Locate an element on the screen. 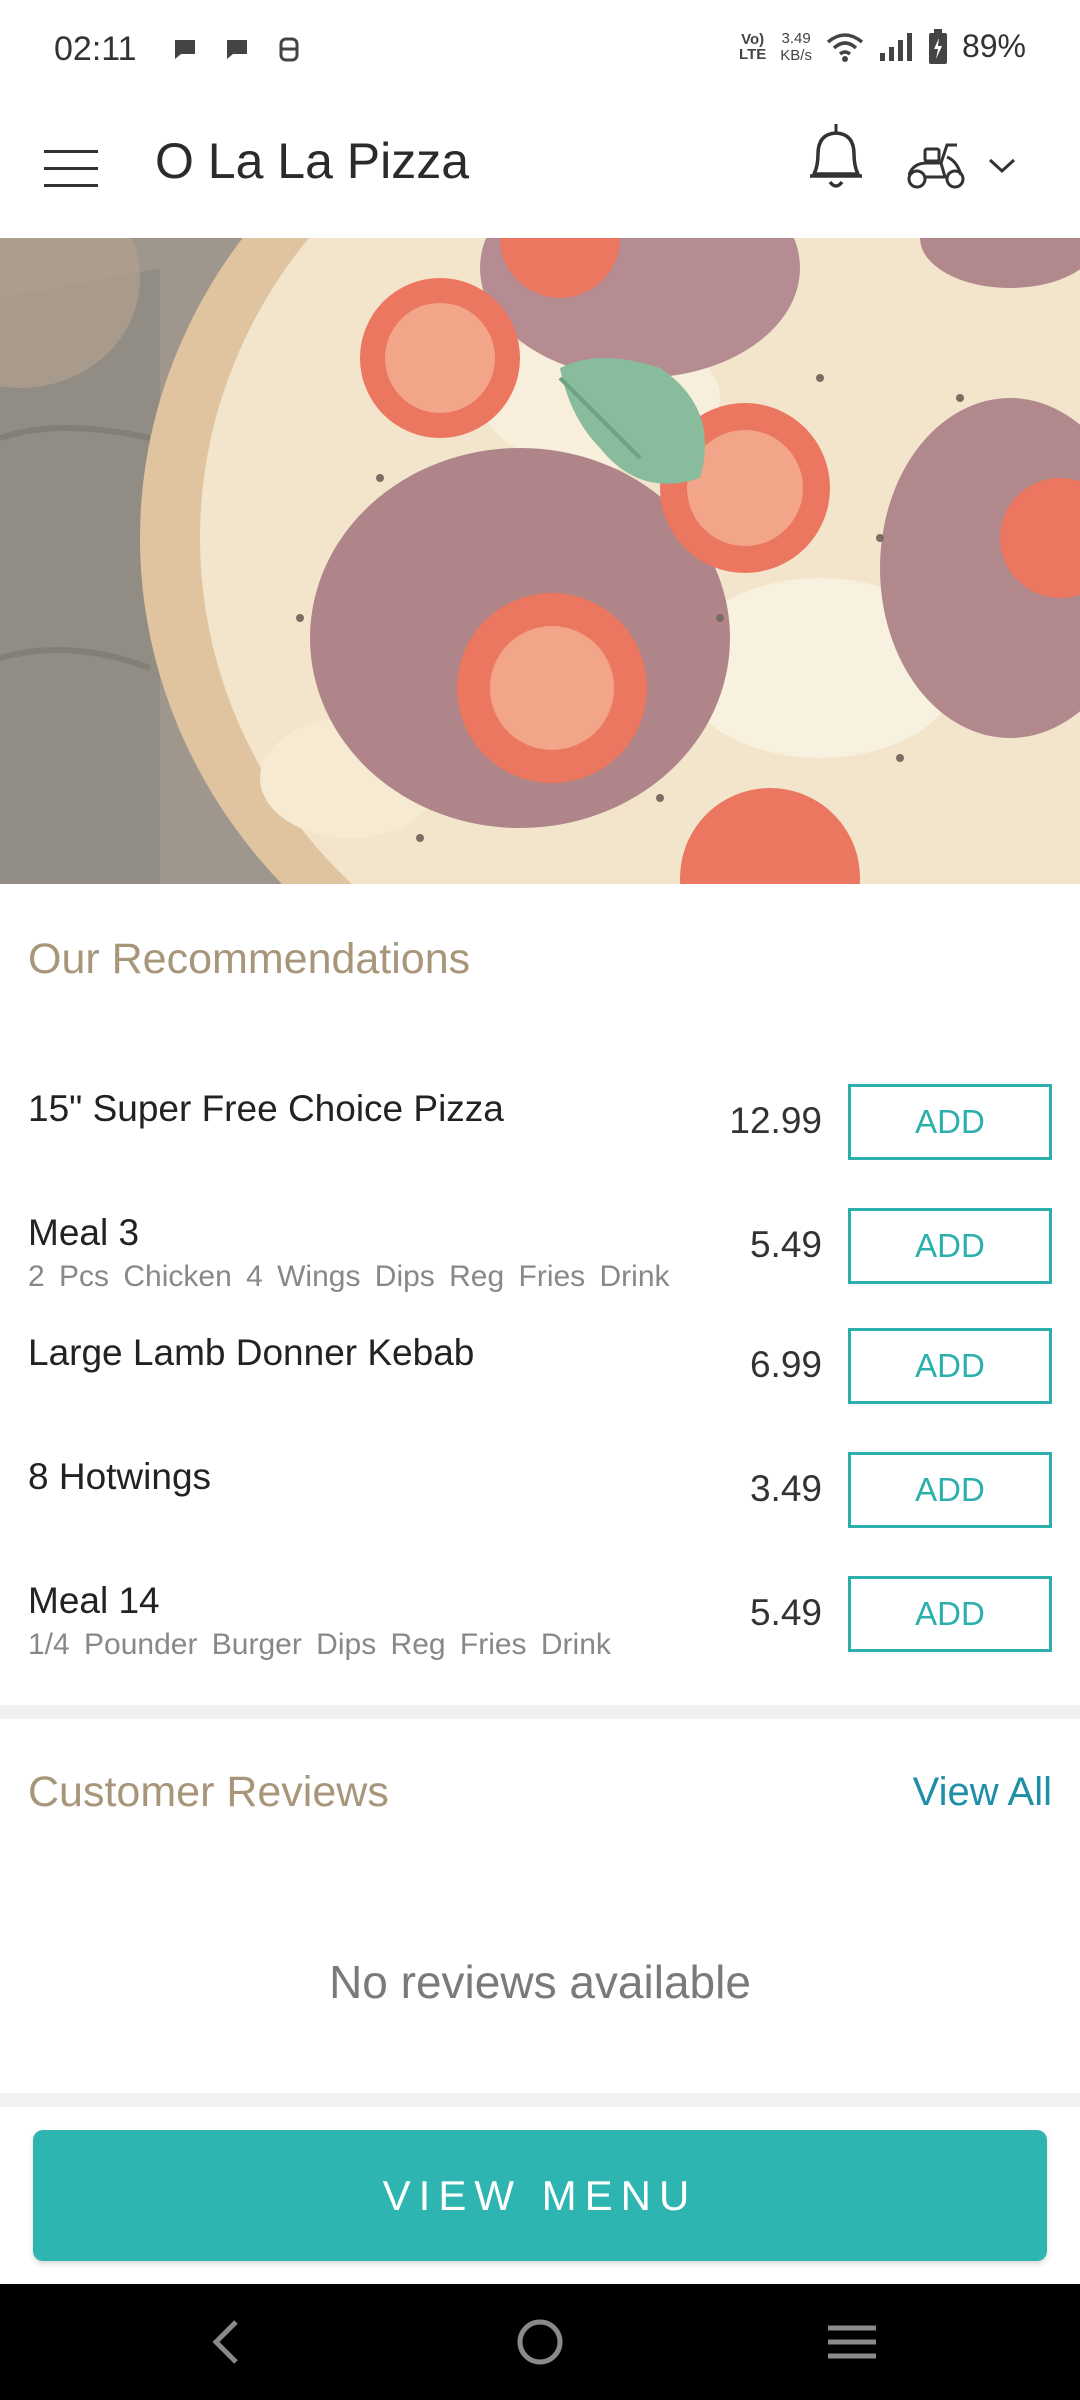 Image resolution: width=1080 pixels, height=2400 pixels. item-name: 15" Super Free Choice Pizza is located at coordinates (266, 1108).